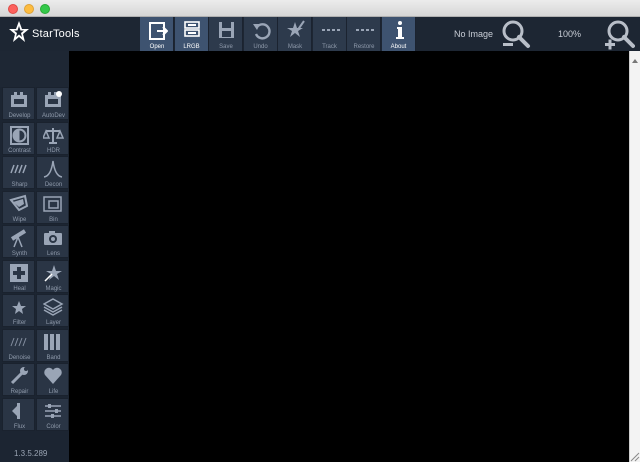  I want to click on module-life-button: Life, so click(52, 379).